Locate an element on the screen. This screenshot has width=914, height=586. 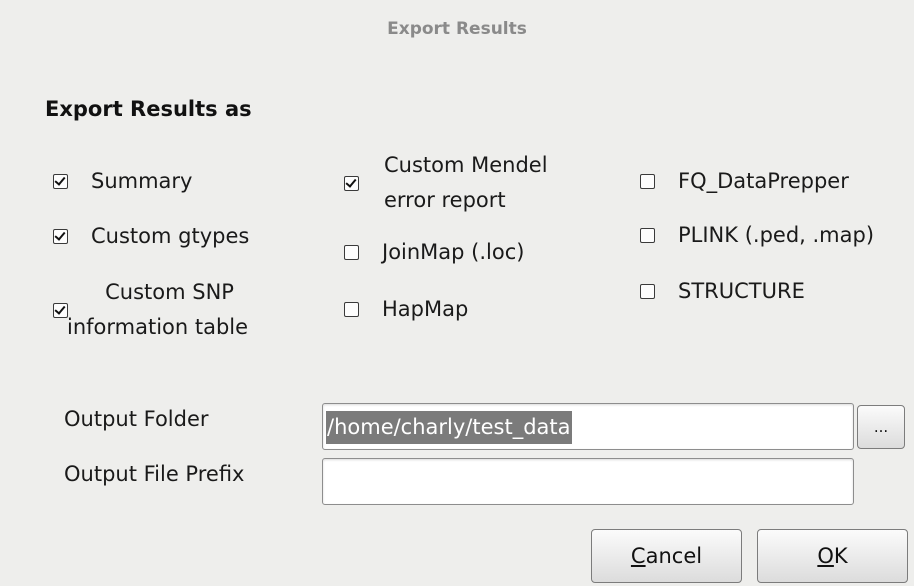
cancel-button: Cancel is located at coordinates (666, 556).